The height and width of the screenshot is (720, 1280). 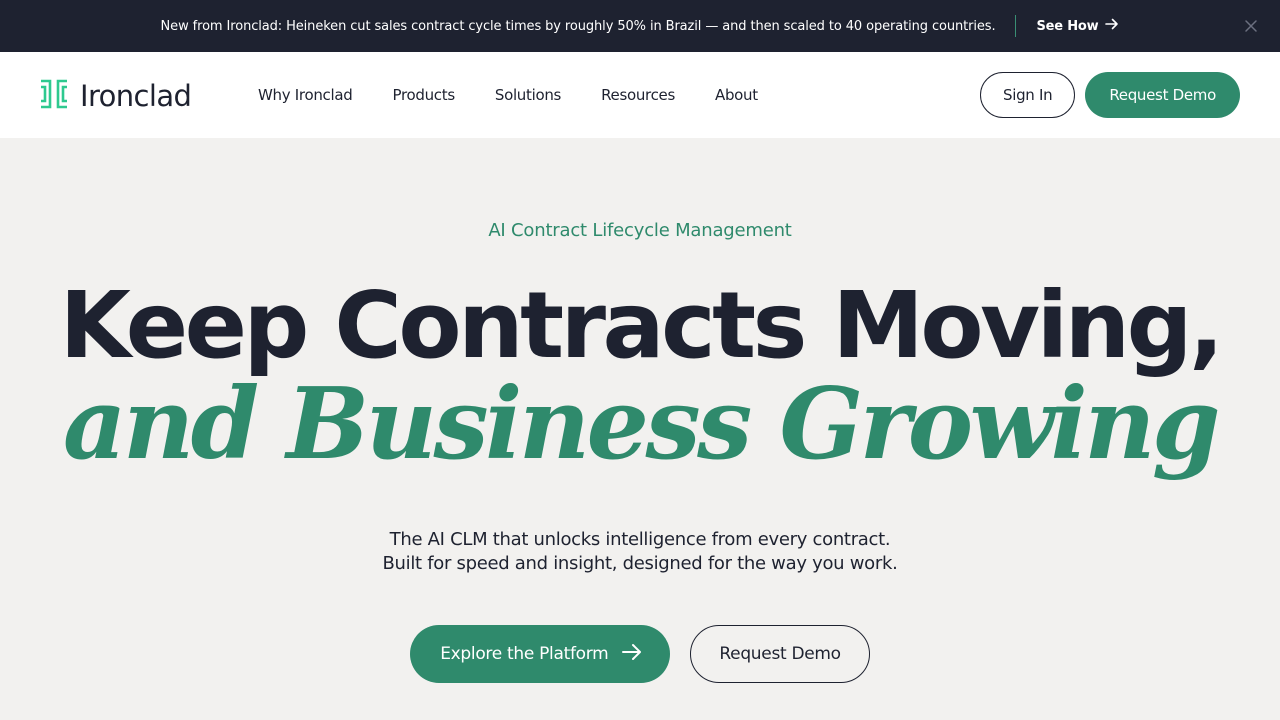 What do you see at coordinates (524, 654) in the screenshot?
I see `explore-platform-label: Explore the Platform` at bounding box center [524, 654].